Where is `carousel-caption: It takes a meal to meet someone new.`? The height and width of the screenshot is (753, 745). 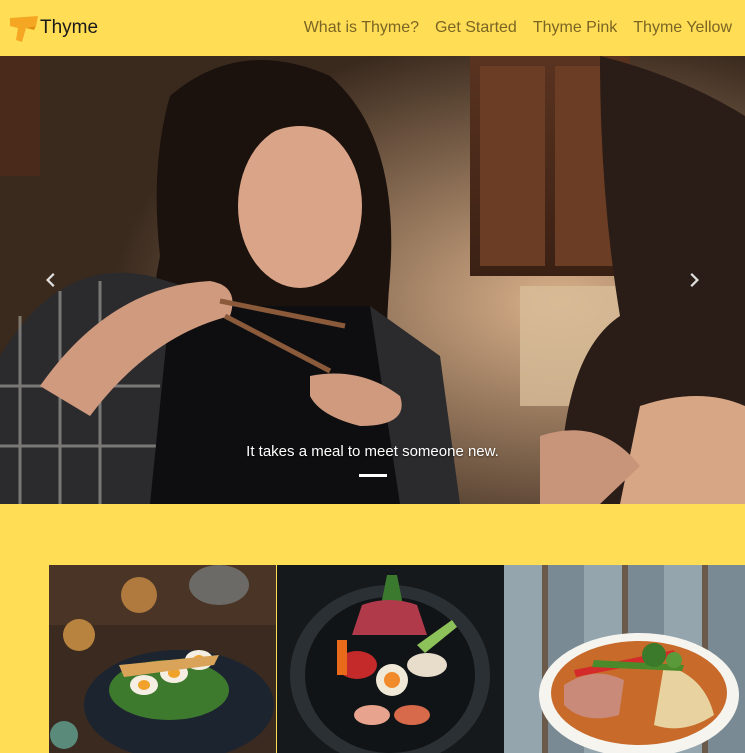 carousel-caption: It takes a meal to meet someone new. is located at coordinates (372, 451).